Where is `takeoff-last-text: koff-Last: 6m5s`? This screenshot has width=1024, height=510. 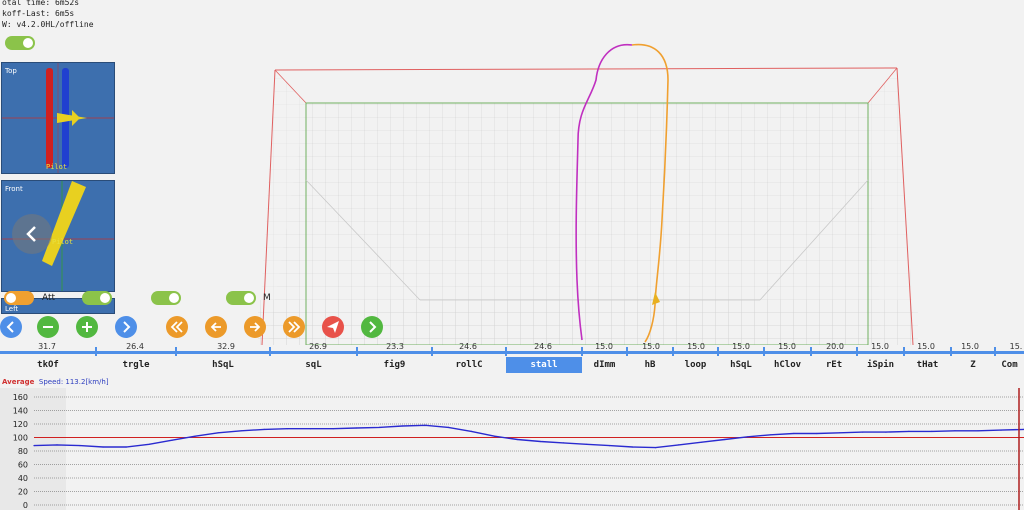
takeoff-last-text: koff-Last: 6m5s is located at coordinates (38, 13).